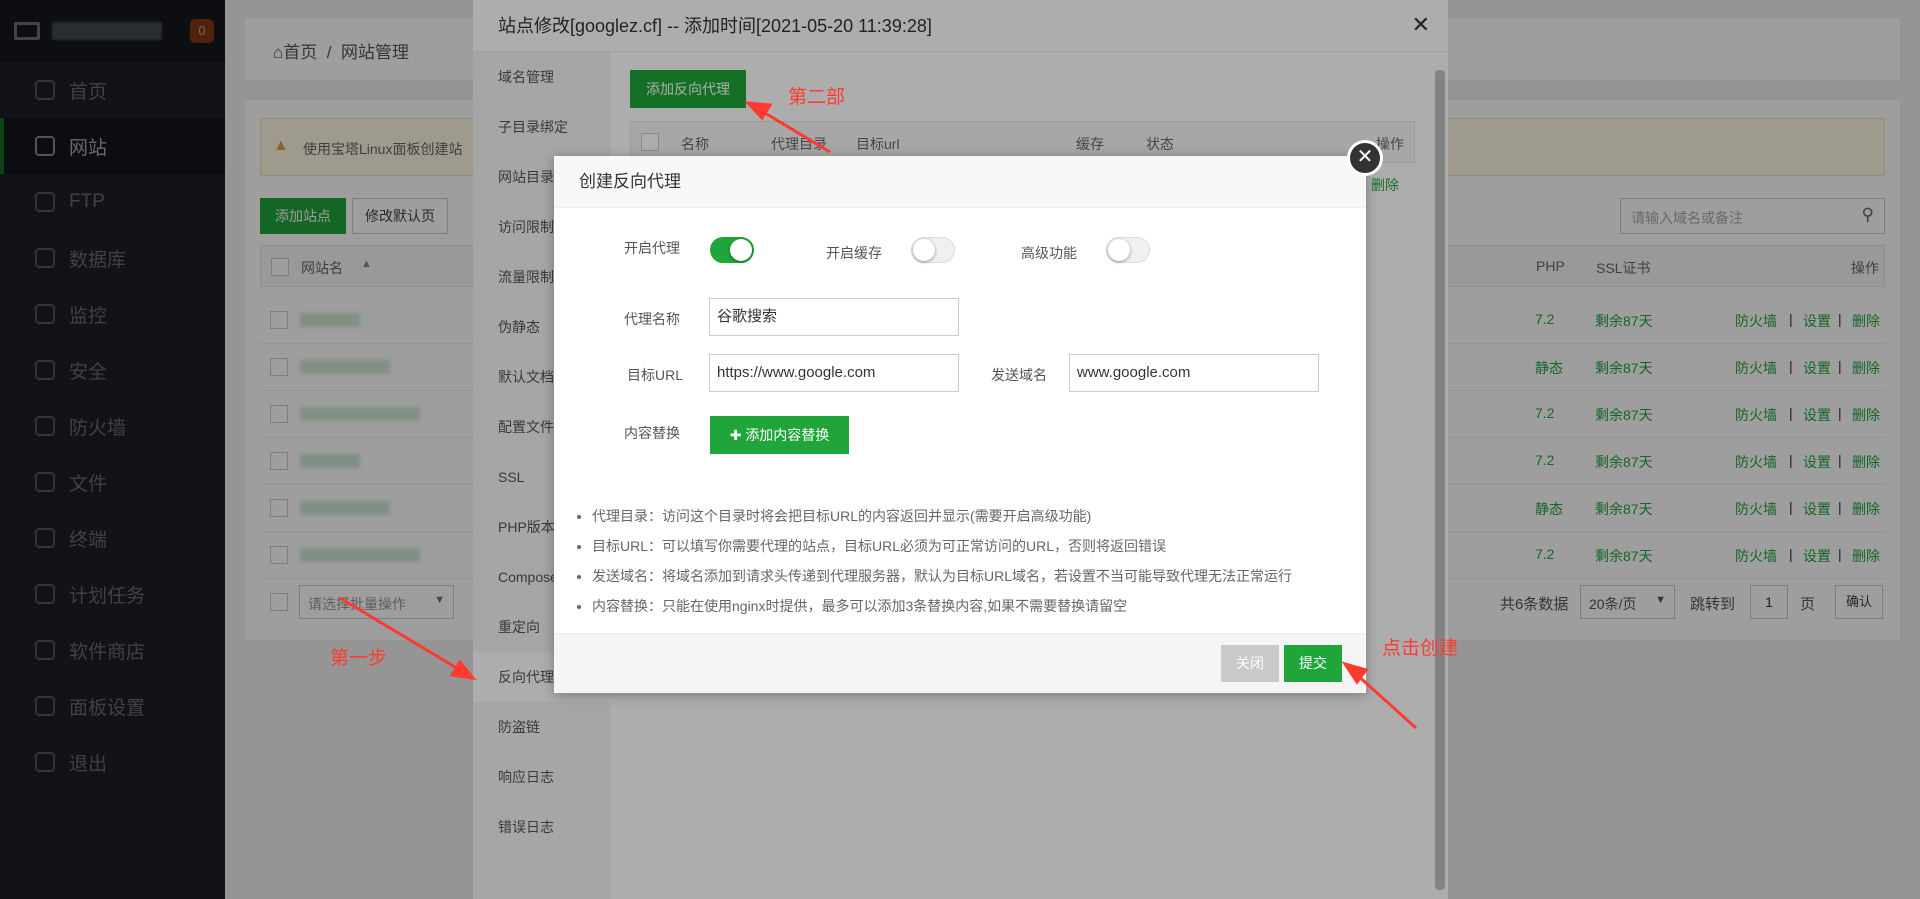 This screenshot has width=1920, height=899. I want to click on arrow-step2, so click(795, 131).